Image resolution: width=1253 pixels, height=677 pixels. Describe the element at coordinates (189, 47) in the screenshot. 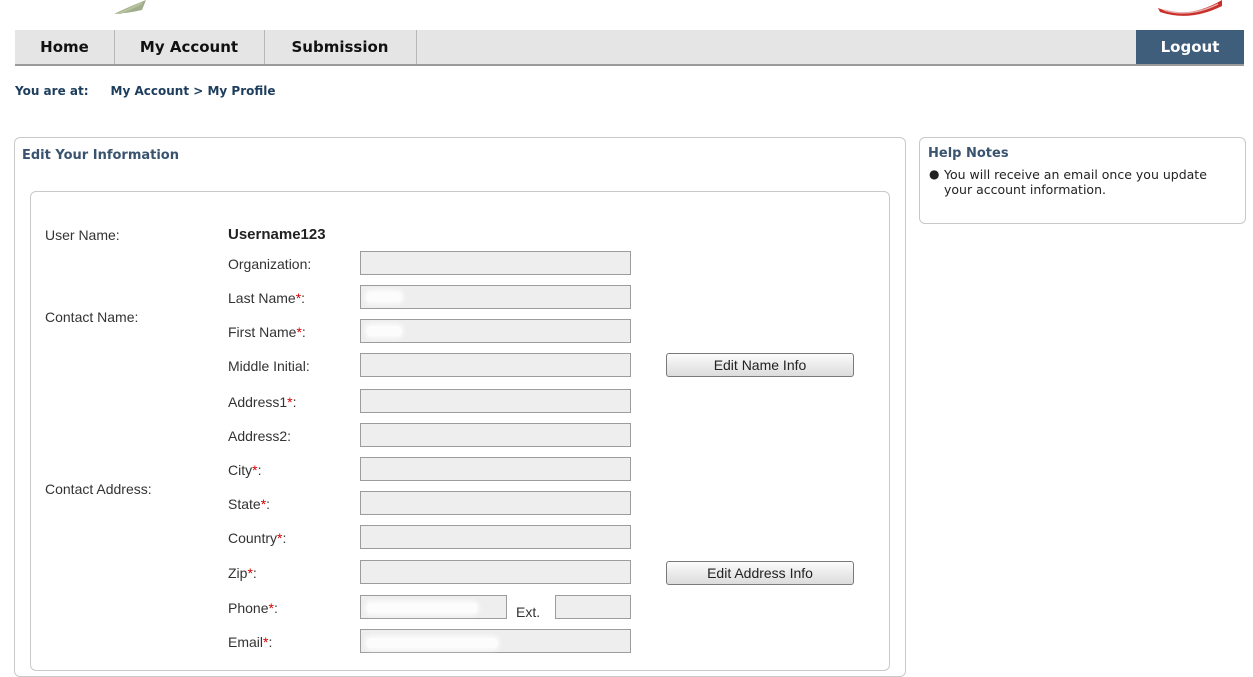

I see `nav-my-account: My Account` at that location.